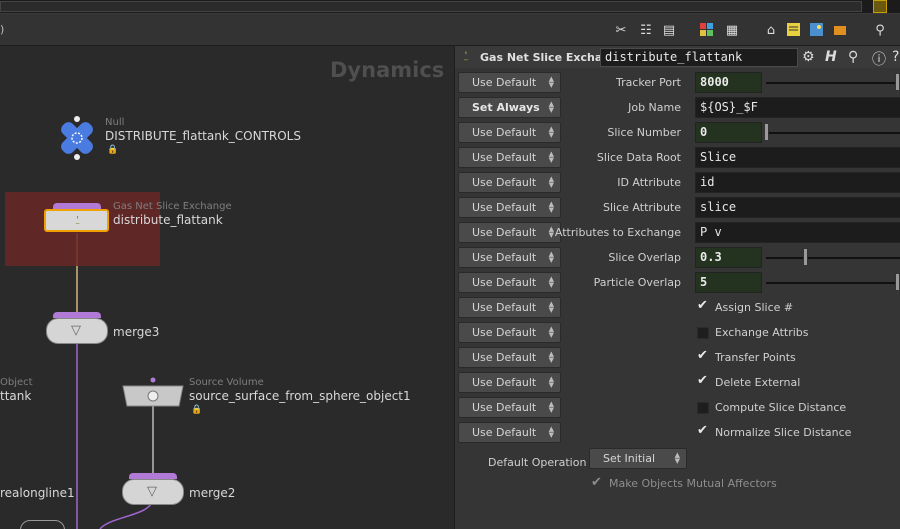  I want to click on tree-icon: ☷, so click(646, 30).